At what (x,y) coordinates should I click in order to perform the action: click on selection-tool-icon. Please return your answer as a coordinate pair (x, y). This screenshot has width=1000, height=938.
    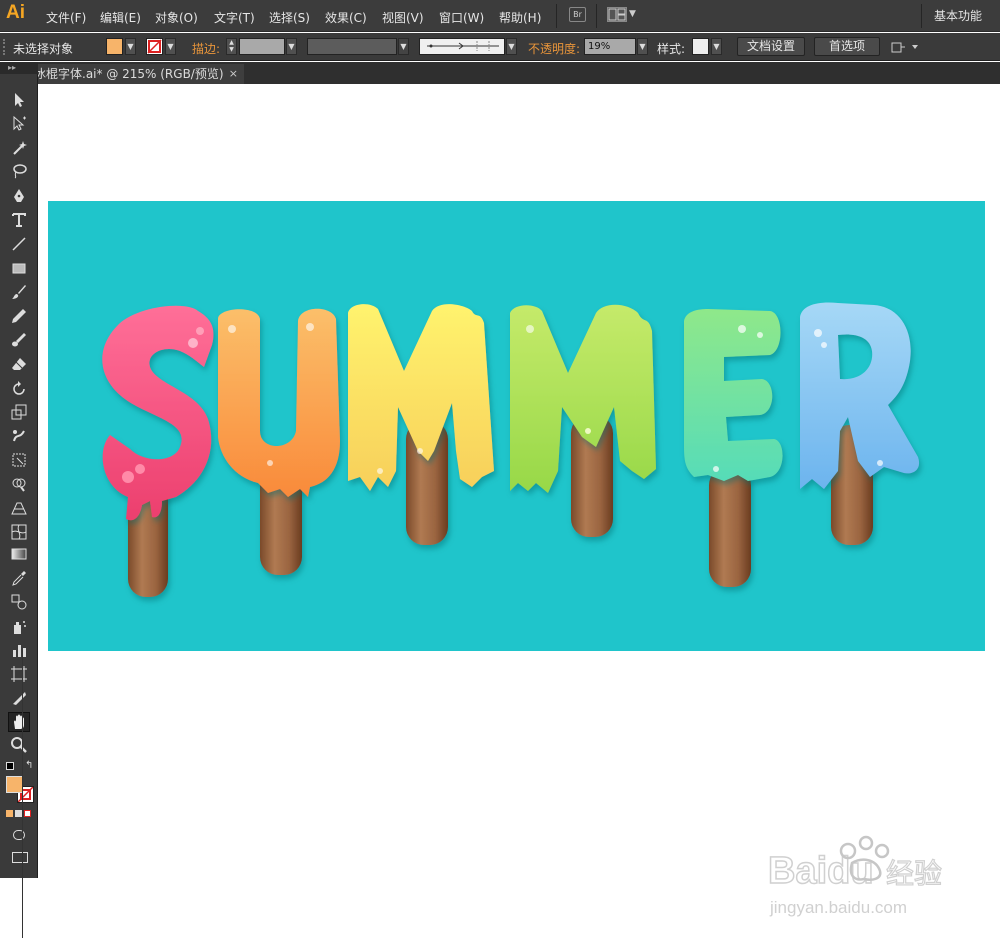
    Looking at the image, I should click on (19, 100).